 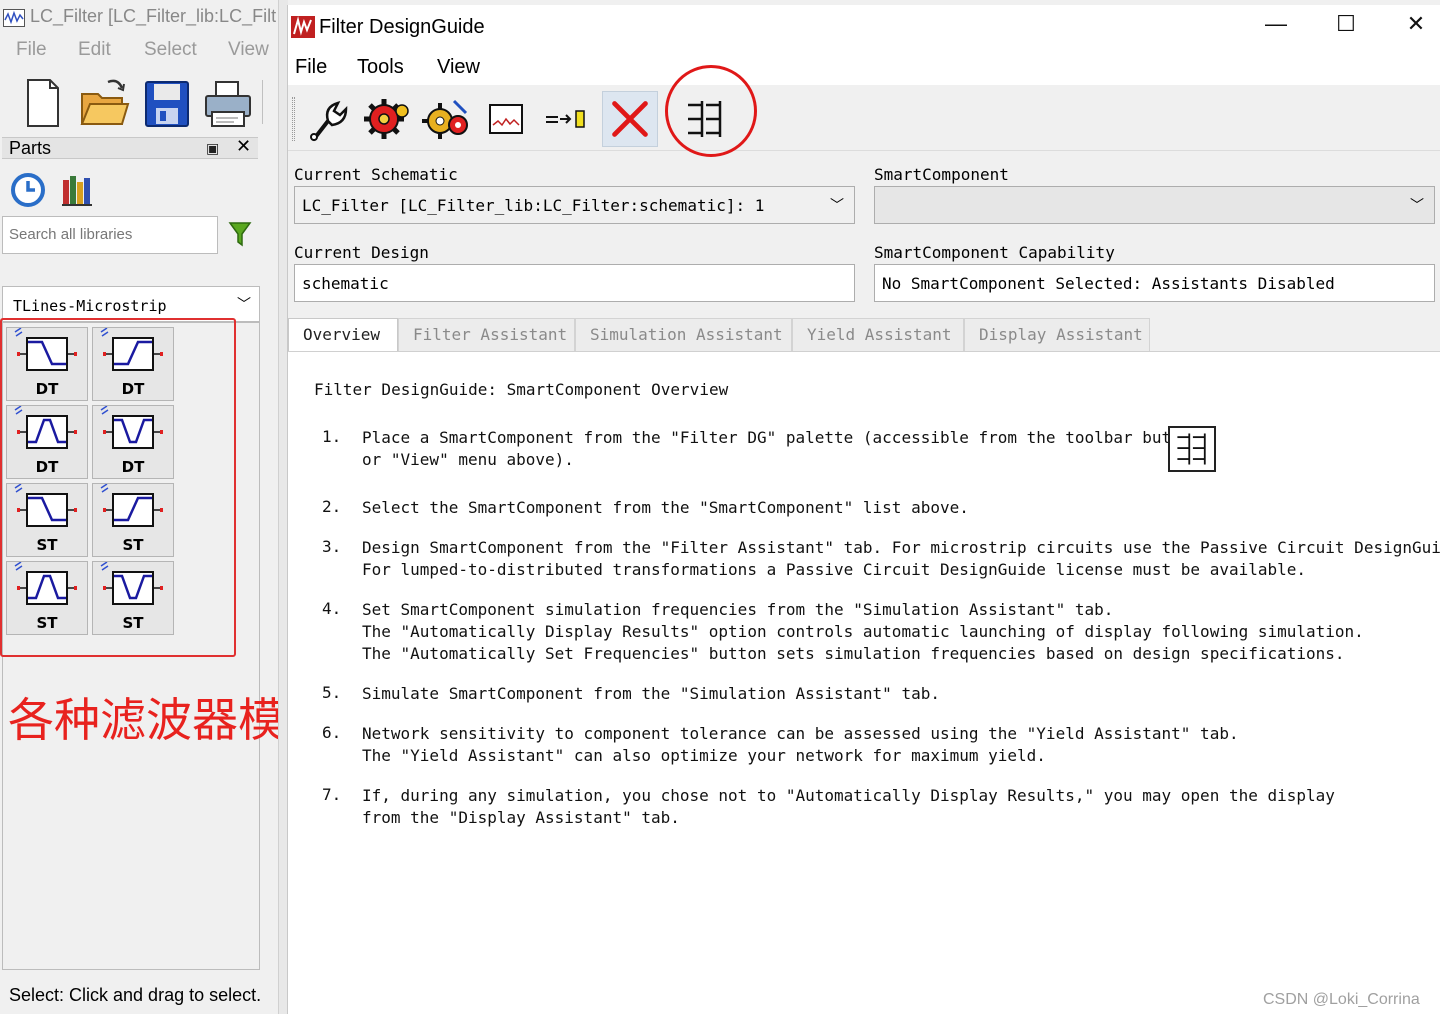 What do you see at coordinates (994, 252) in the screenshot?
I see `capability-label: SmartComponent Capability` at bounding box center [994, 252].